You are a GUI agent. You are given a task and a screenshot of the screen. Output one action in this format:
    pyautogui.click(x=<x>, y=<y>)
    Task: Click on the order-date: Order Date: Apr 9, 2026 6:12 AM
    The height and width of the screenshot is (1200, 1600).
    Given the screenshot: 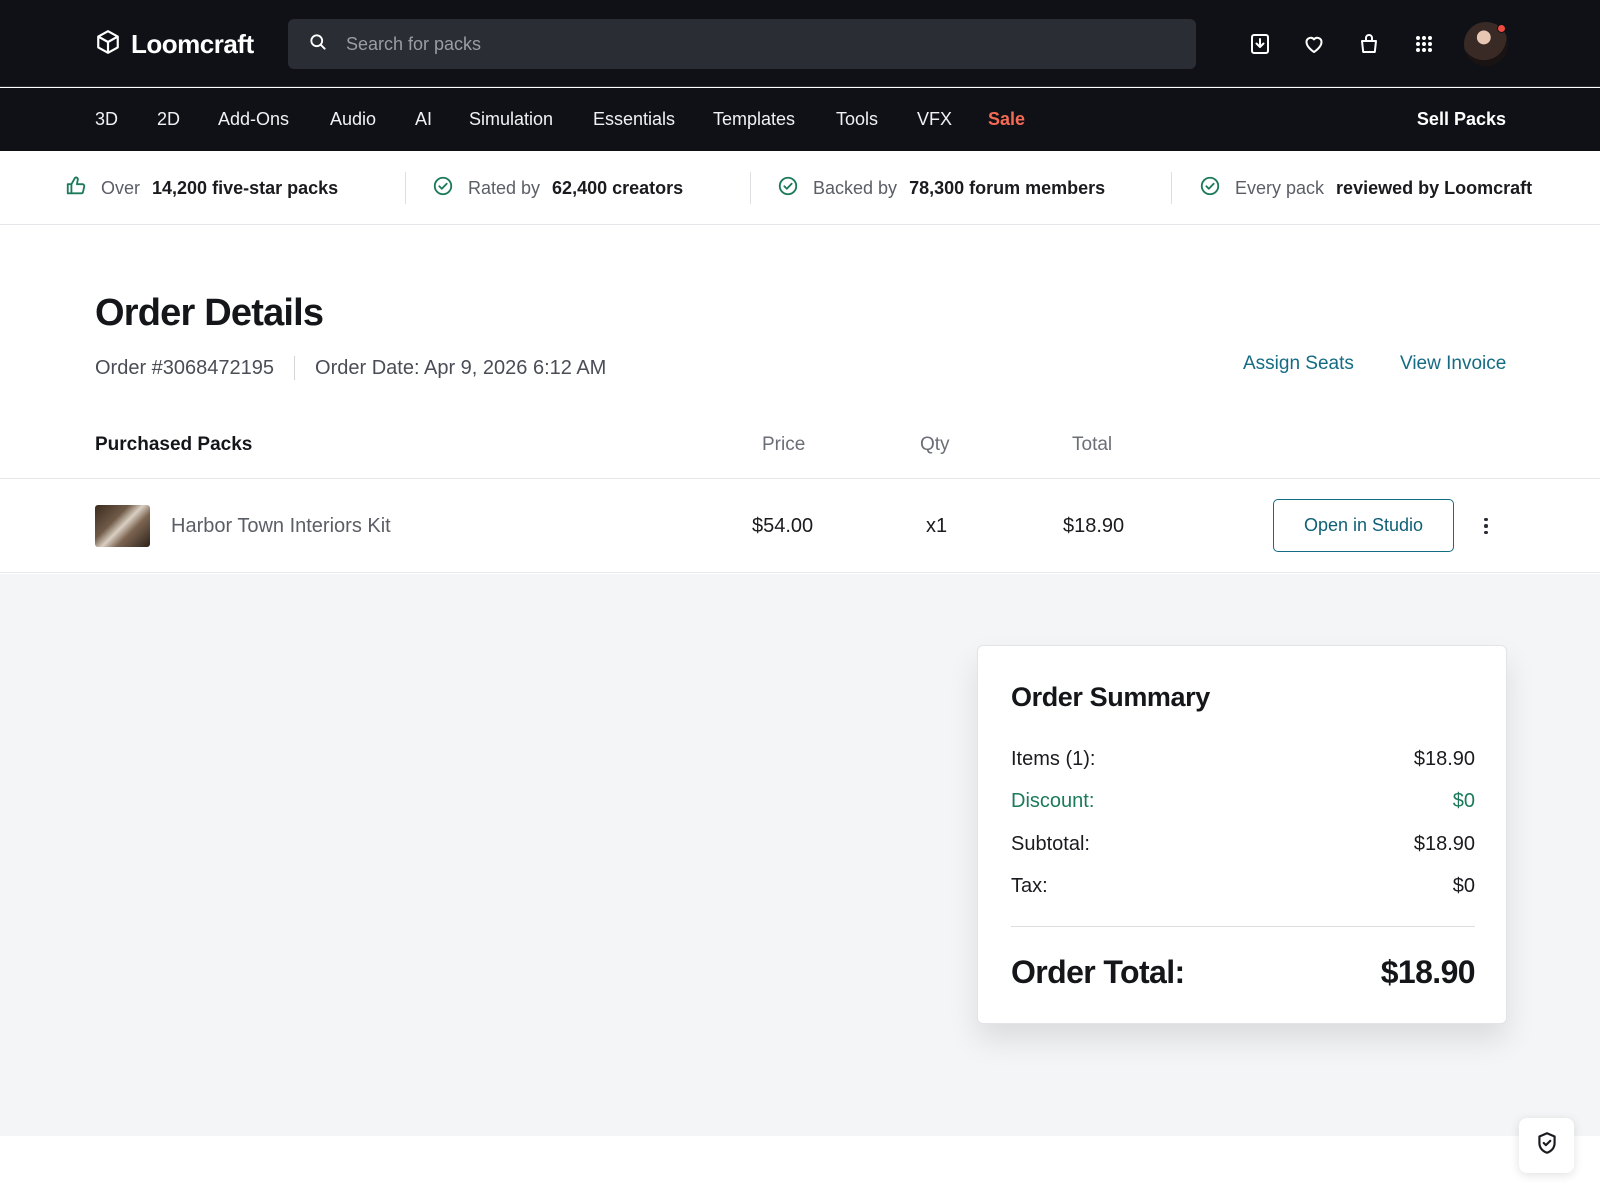 What is the action you would take?
    pyautogui.click(x=461, y=367)
    